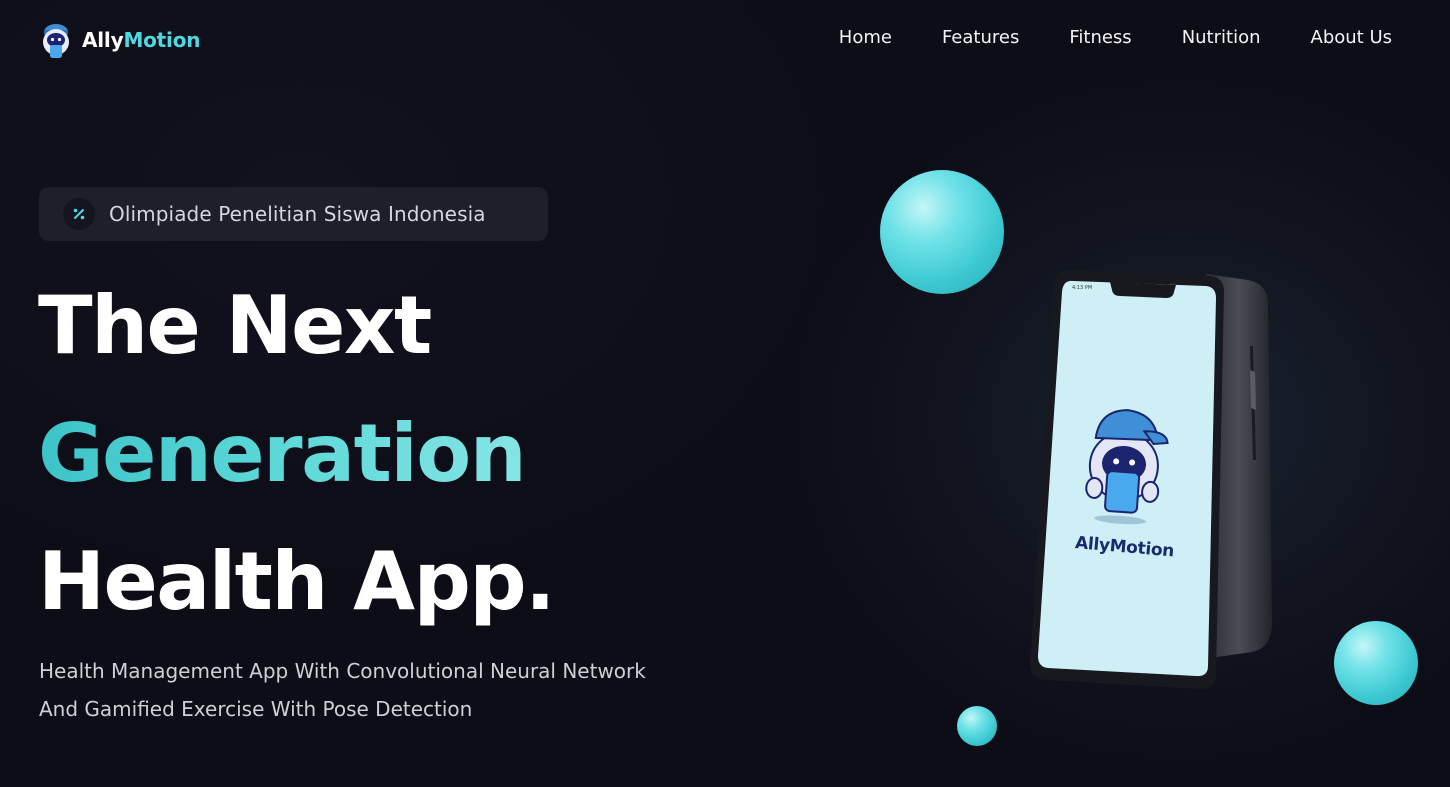  What do you see at coordinates (297, 214) in the screenshot?
I see `badge-text: Olimpiade Penelitian Siswa Indonesia` at bounding box center [297, 214].